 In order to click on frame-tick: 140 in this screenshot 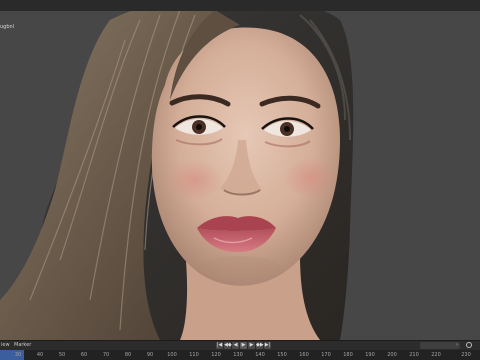, I will do `click(260, 355)`.